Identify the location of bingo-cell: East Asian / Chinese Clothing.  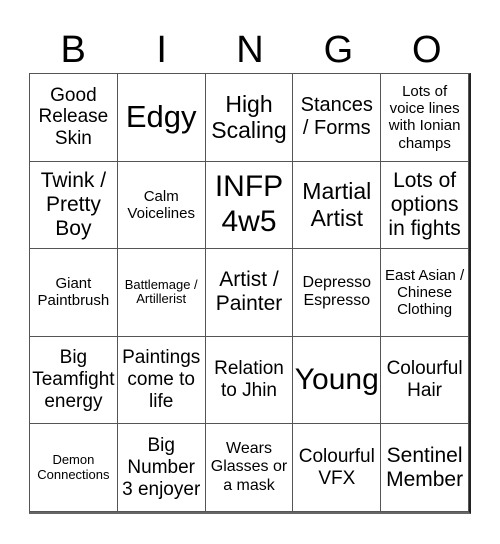
(425, 293).